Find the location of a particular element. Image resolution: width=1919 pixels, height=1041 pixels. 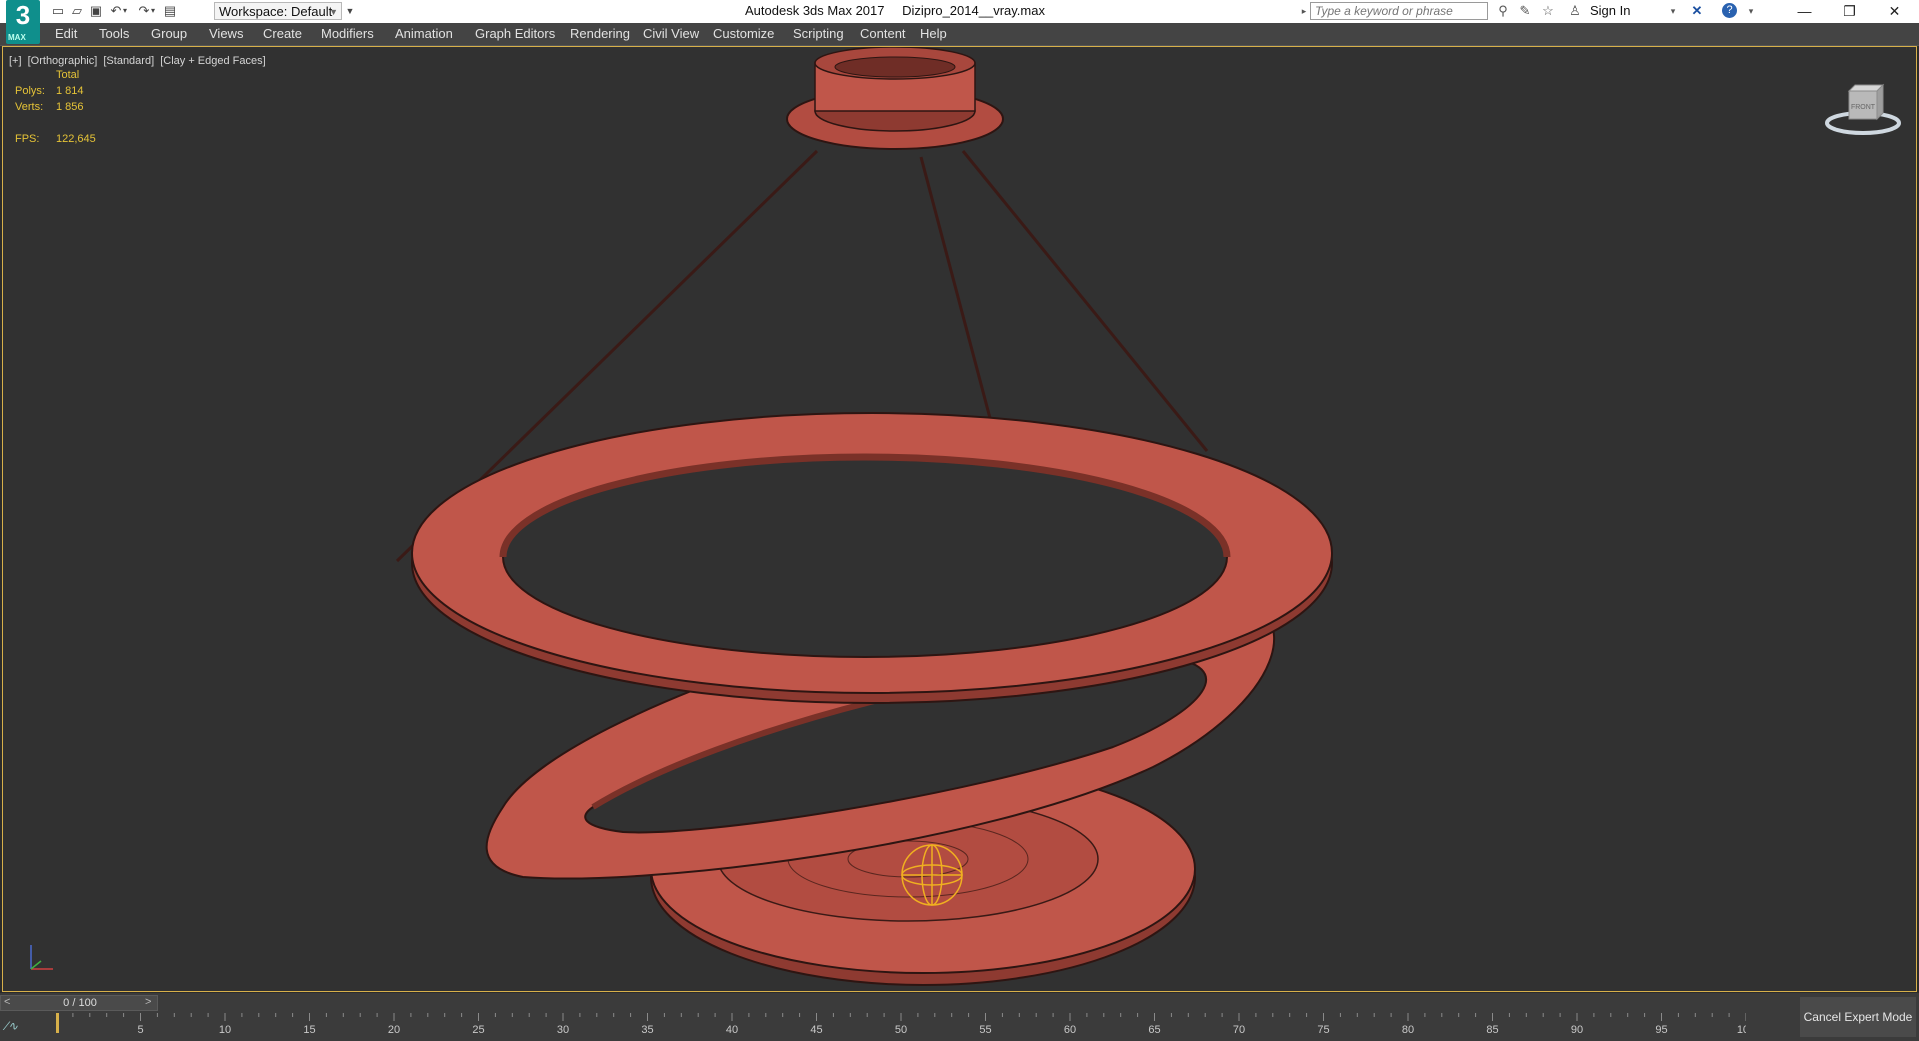

timeline-tick-label: 55 is located at coordinates (985, 1029).